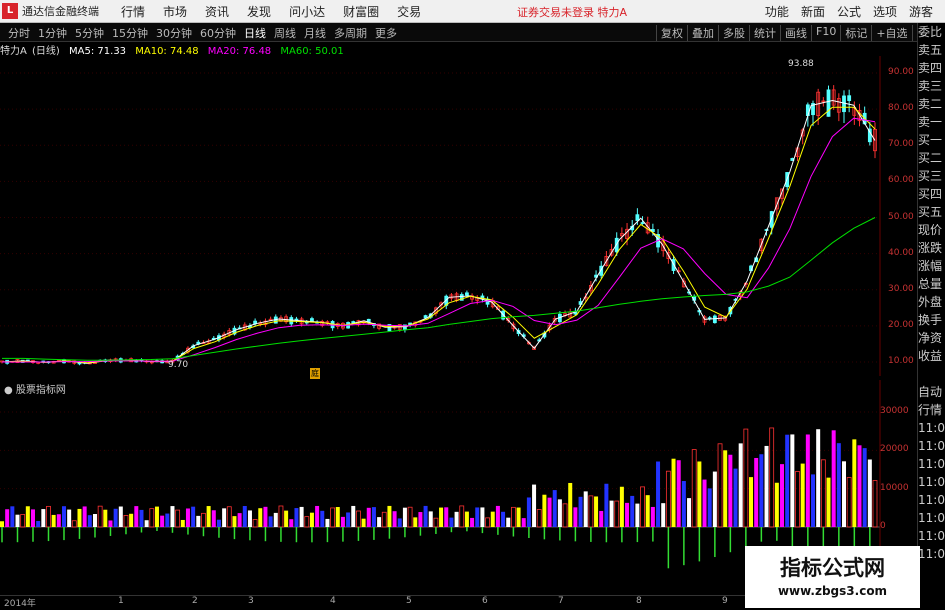 Image resolution: width=945 pixels, height=610 pixels. I want to click on tab-15min: 15分钟, so click(130, 33).